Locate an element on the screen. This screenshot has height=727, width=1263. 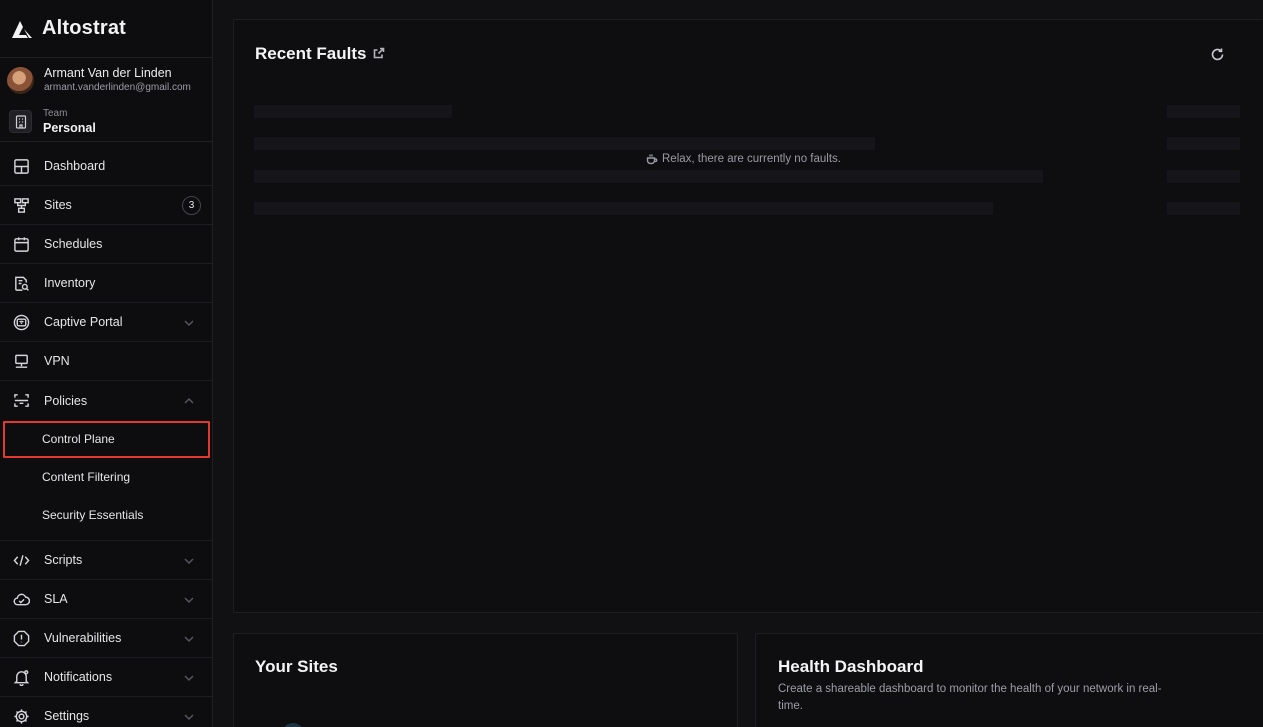
vpn-monitor-icon is located at coordinates (21, 361).